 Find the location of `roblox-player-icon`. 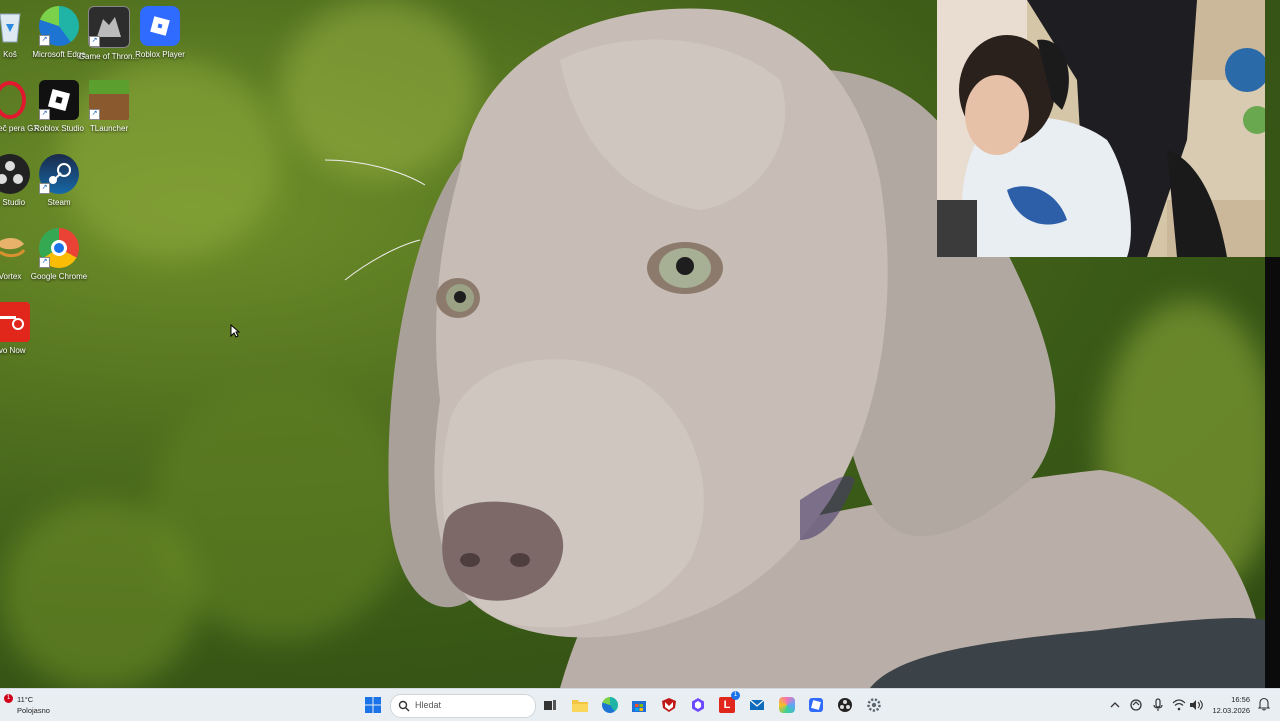

roblox-player-icon is located at coordinates (160, 26).